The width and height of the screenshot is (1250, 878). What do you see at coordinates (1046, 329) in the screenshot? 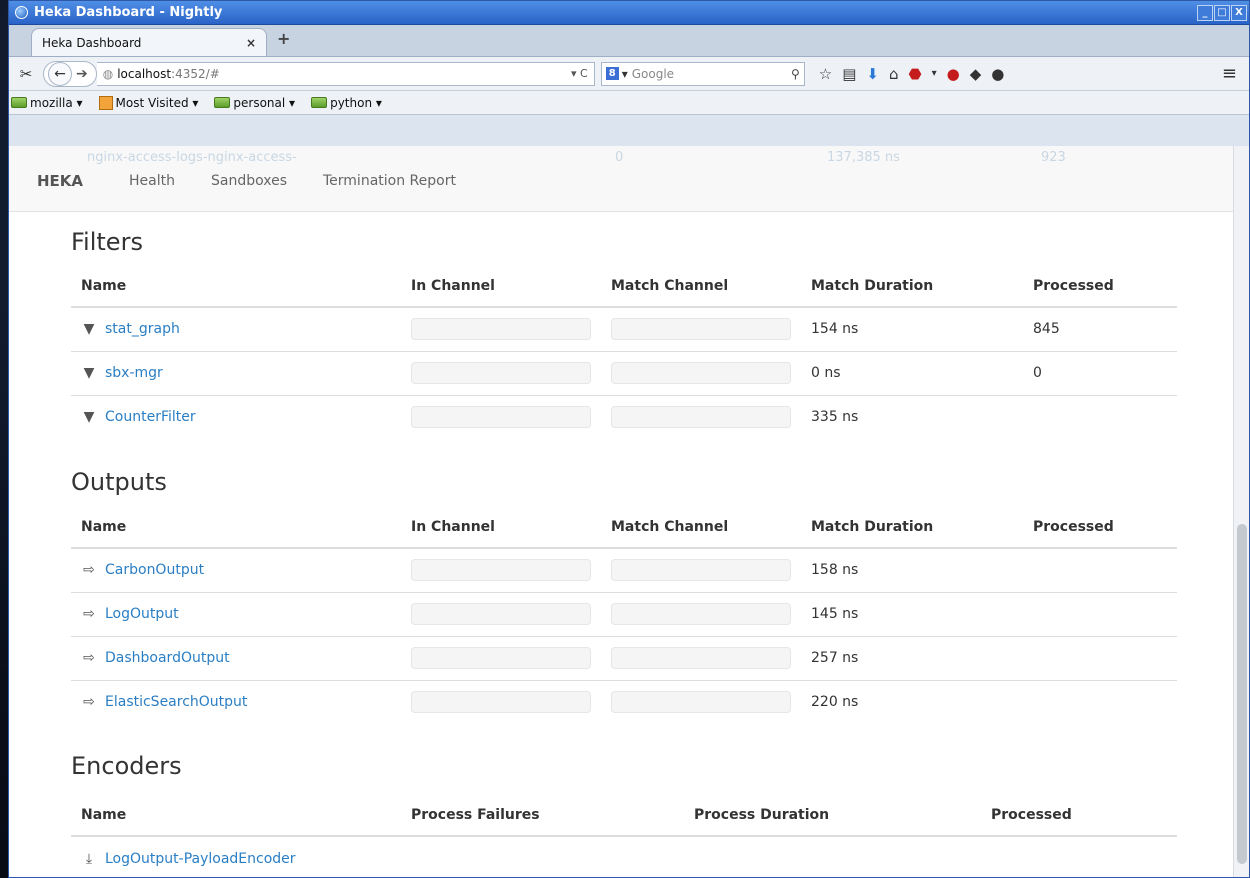
I see `processed-count: 845` at bounding box center [1046, 329].